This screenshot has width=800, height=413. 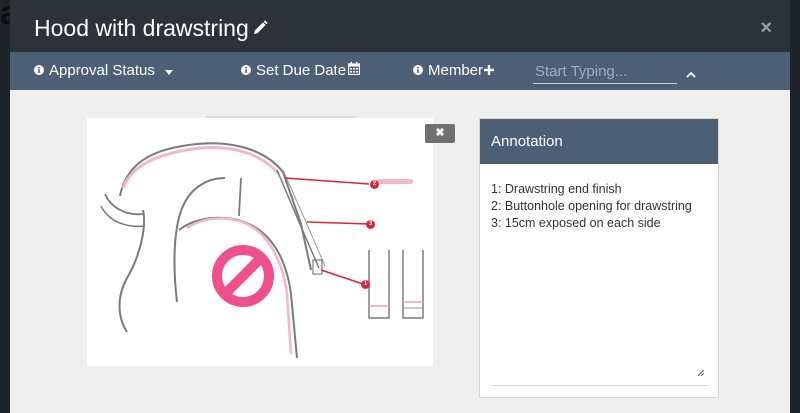 What do you see at coordinates (354, 71) in the screenshot?
I see `calendar-icon` at bounding box center [354, 71].